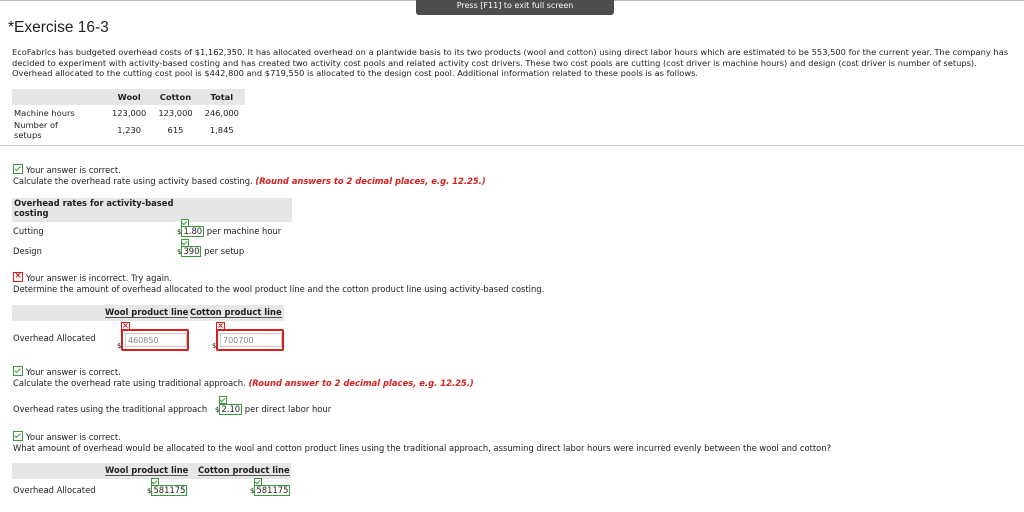  What do you see at coordinates (231, 409) in the screenshot?
I see `q3-value: 2.10` at bounding box center [231, 409].